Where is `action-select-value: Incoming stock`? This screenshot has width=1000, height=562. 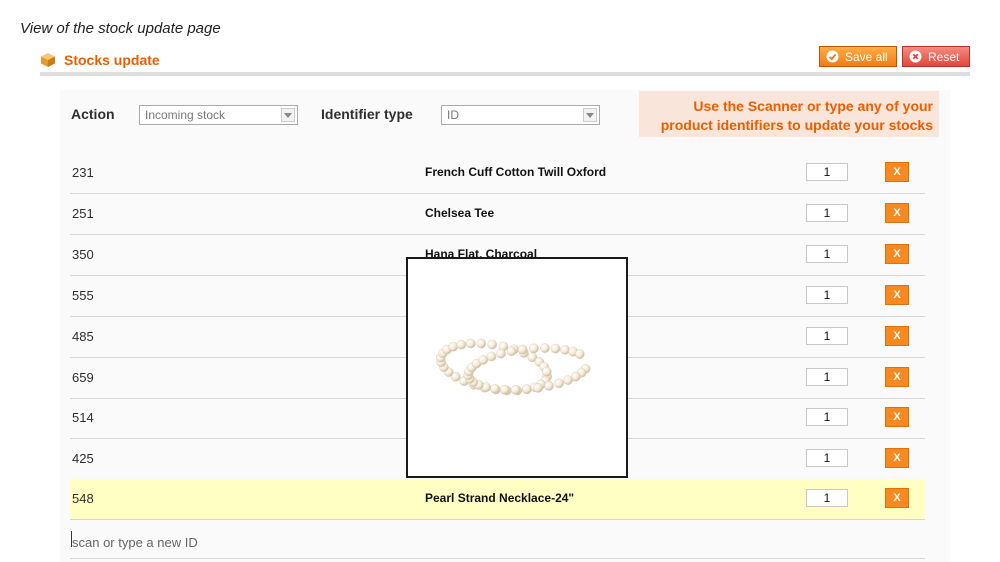
action-select-value: Incoming stock is located at coordinates (185, 115).